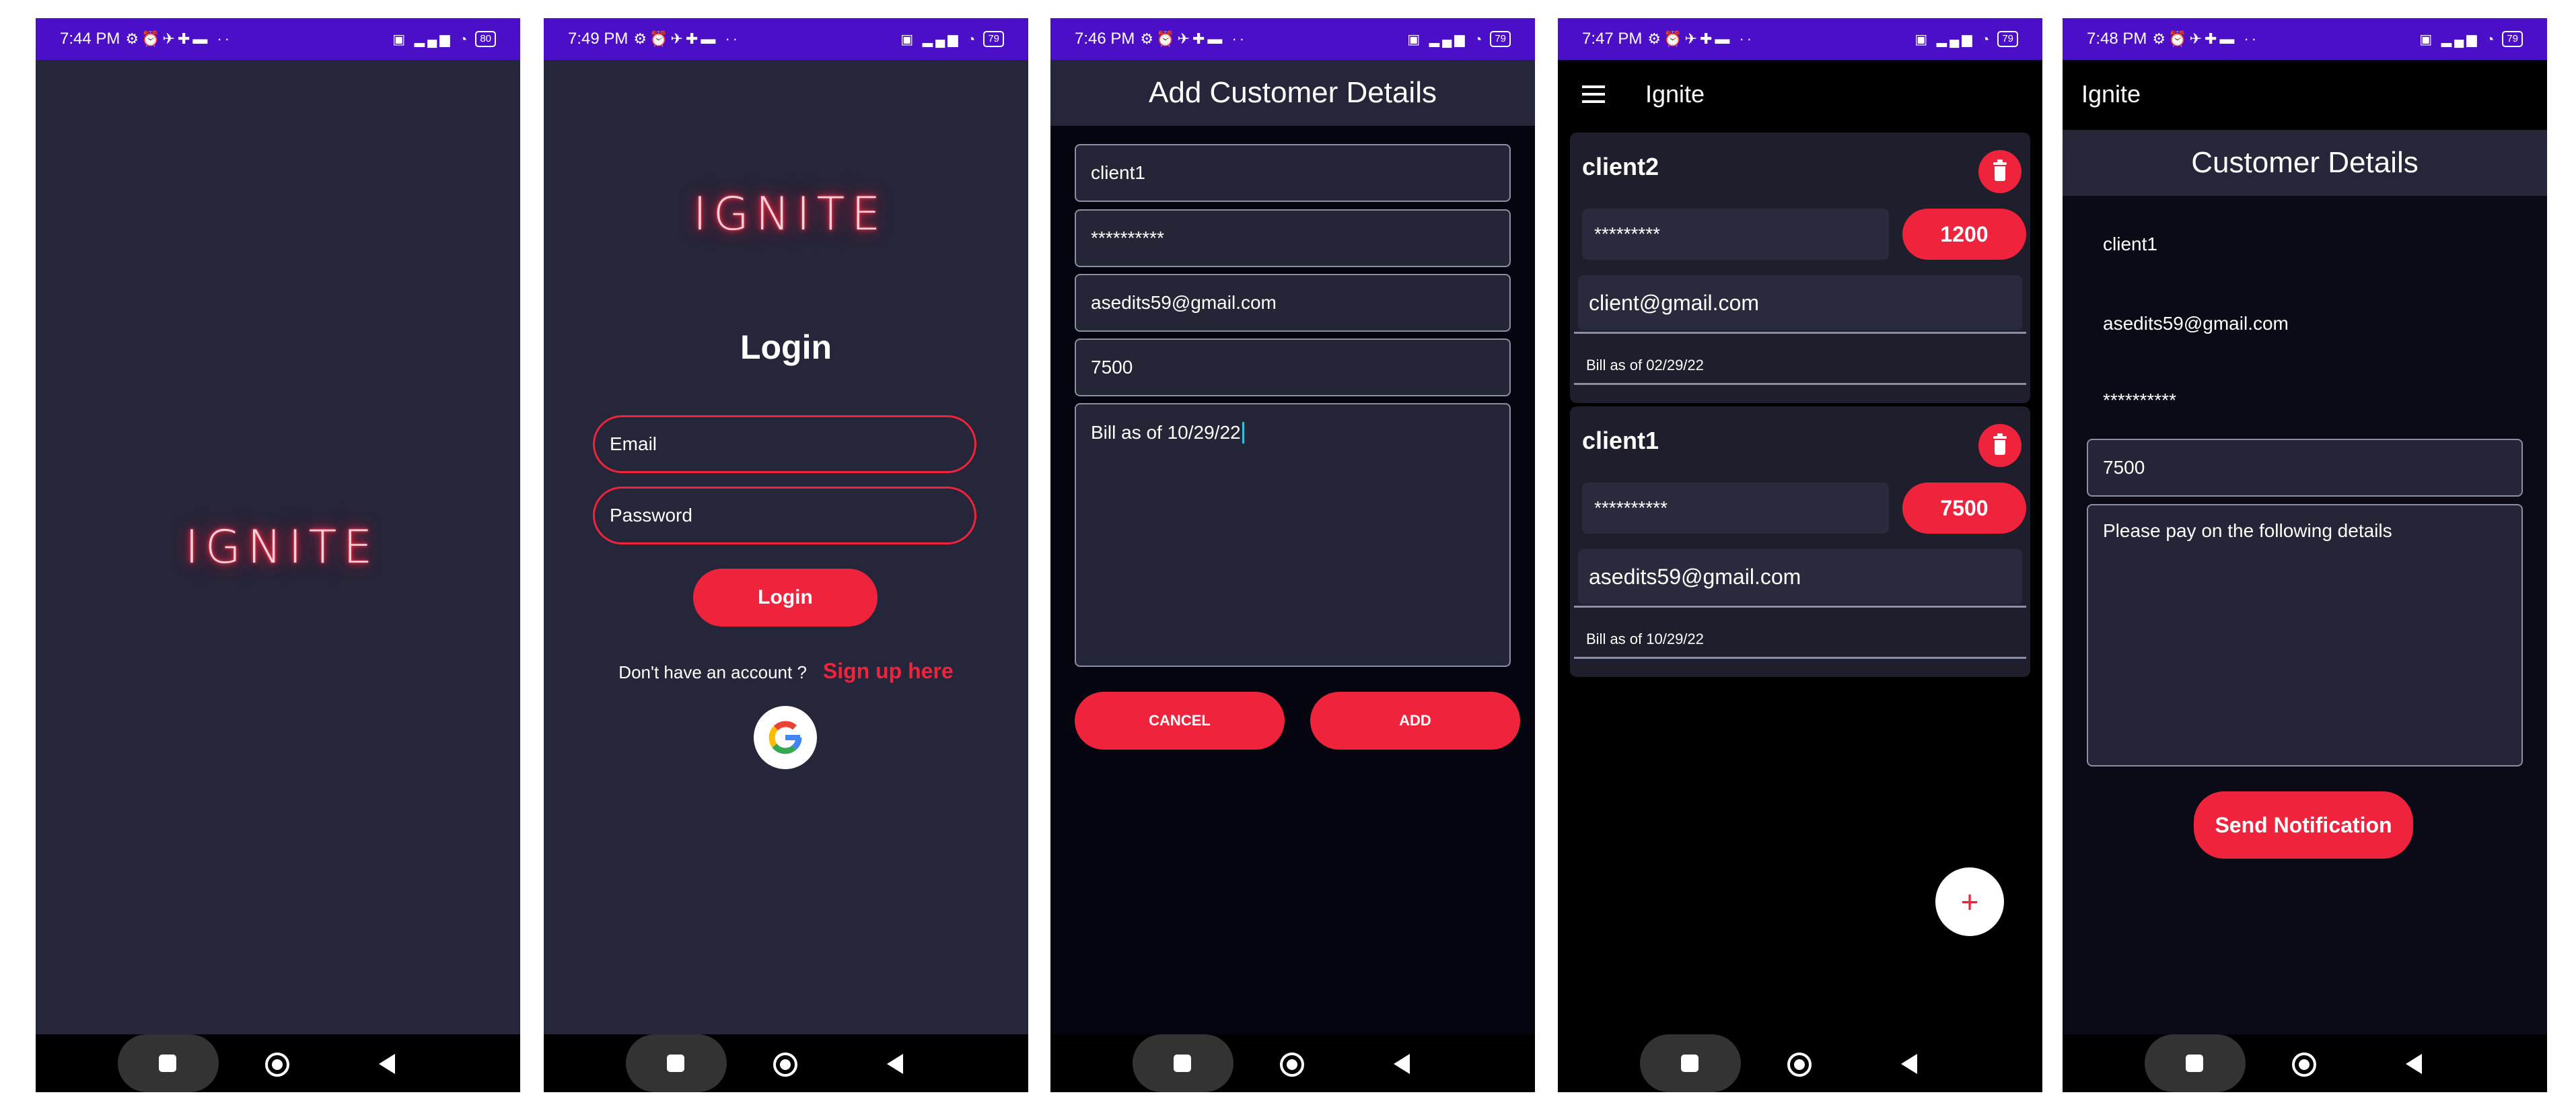 The height and width of the screenshot is (1107, 2576). I want to click on status-bar: 7:47 PM ⚙⏰✈✚▬ ·· ▣ ▂▄▆ ◔ 79, so click(1800, 39).